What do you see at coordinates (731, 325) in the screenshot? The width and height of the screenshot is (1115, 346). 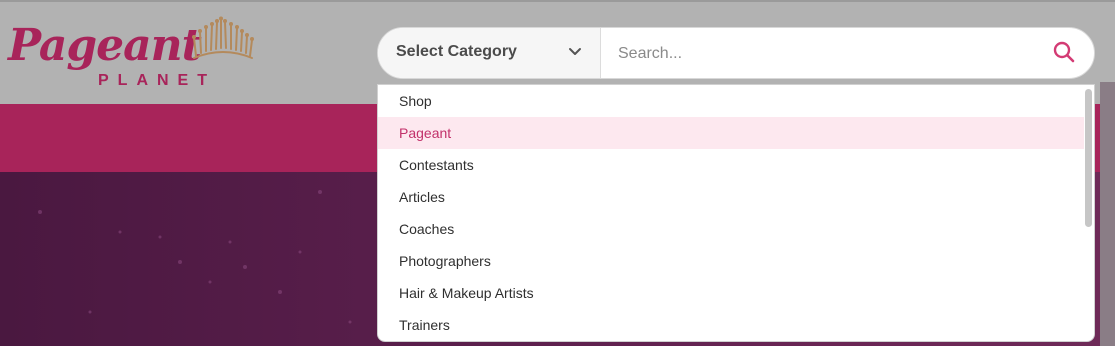 I see `category-option-trainers: Trainers` at bounding box center [731, 325].